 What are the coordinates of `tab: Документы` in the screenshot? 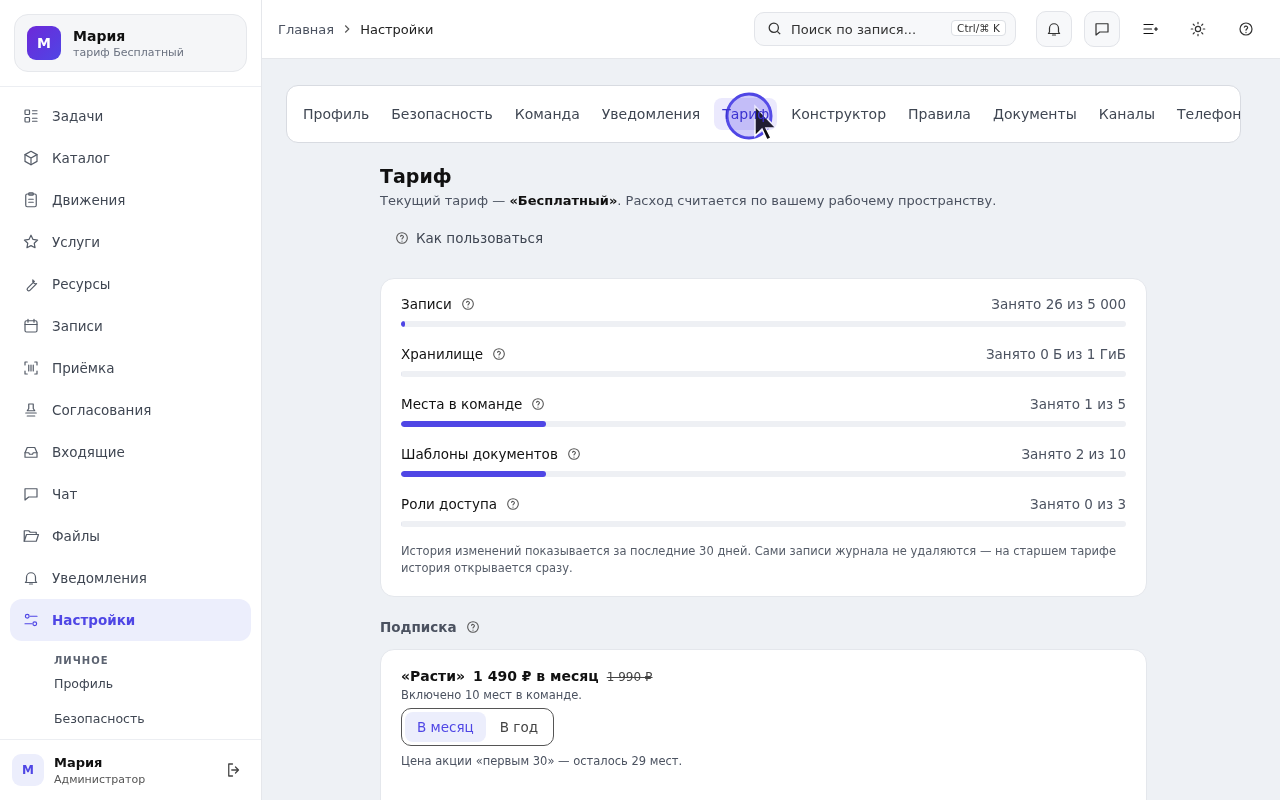 It's located at (1034, 114).